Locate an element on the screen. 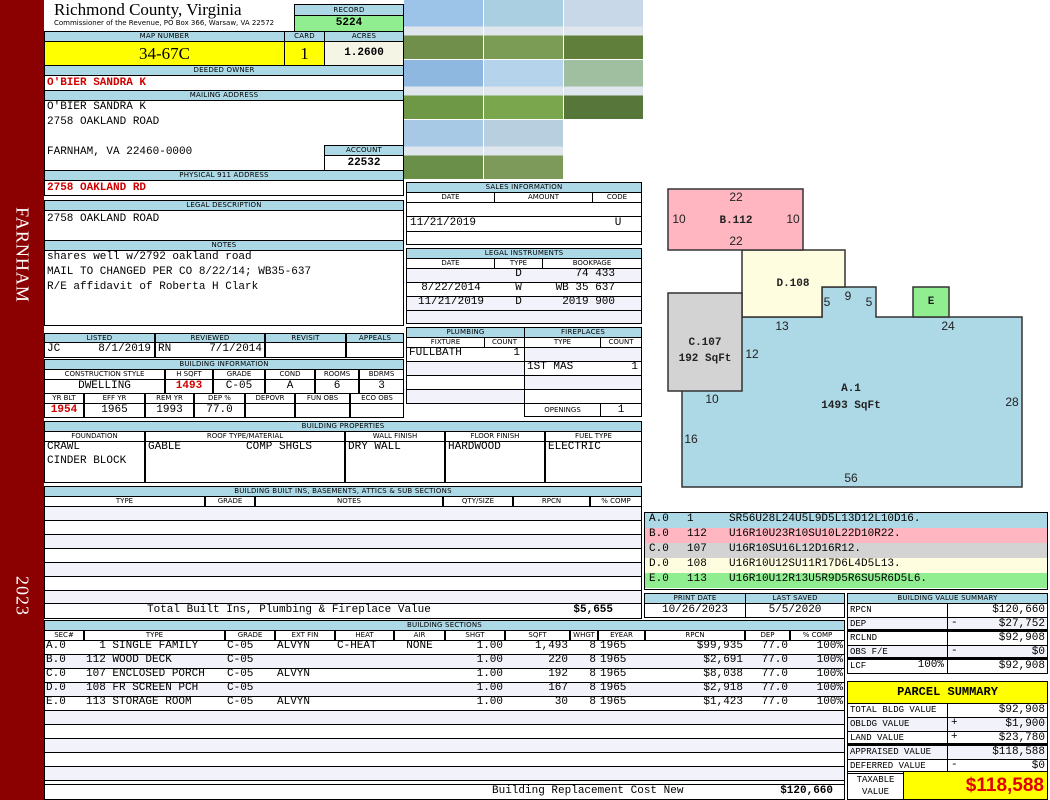 This screenshot has width=1050, height=800. fireplace-type: 1ST MAS is located at coordinates (550, 367).